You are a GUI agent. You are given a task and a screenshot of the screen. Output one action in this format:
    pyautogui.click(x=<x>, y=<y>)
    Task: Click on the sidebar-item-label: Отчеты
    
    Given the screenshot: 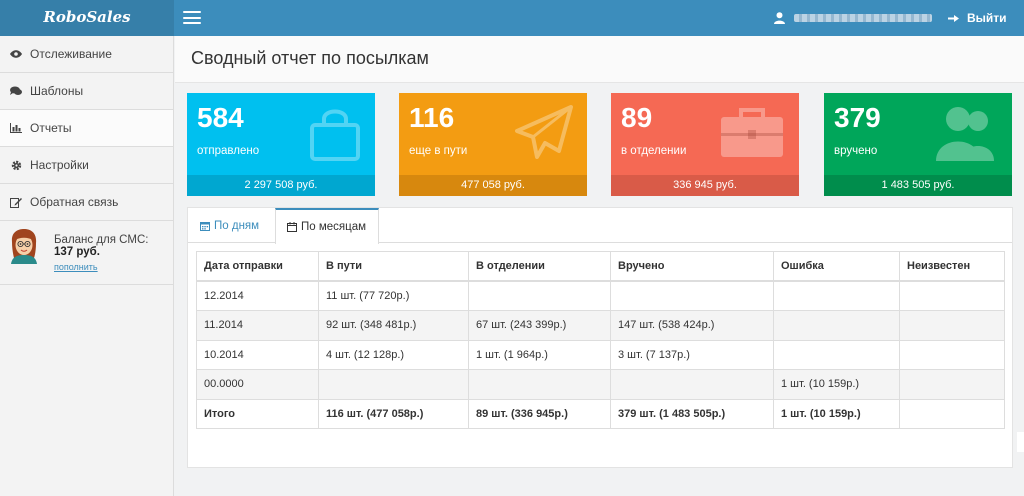 What is the action you would take?
    pyautogui.click(x=51, y=128)
    